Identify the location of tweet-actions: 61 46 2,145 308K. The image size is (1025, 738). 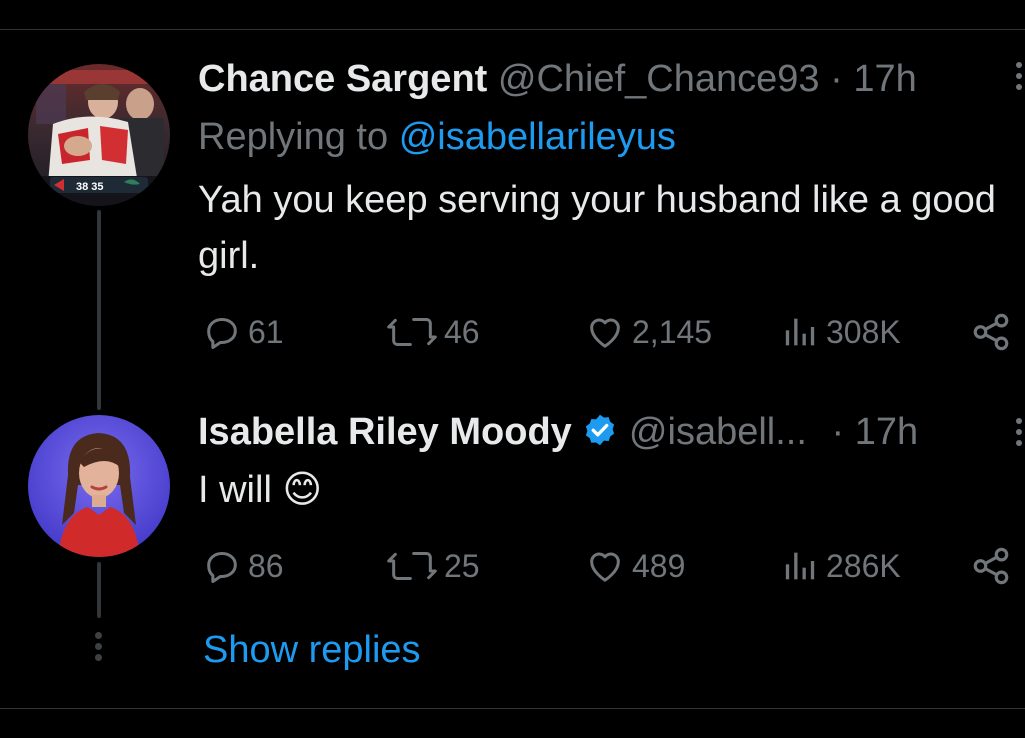
(605, 332).